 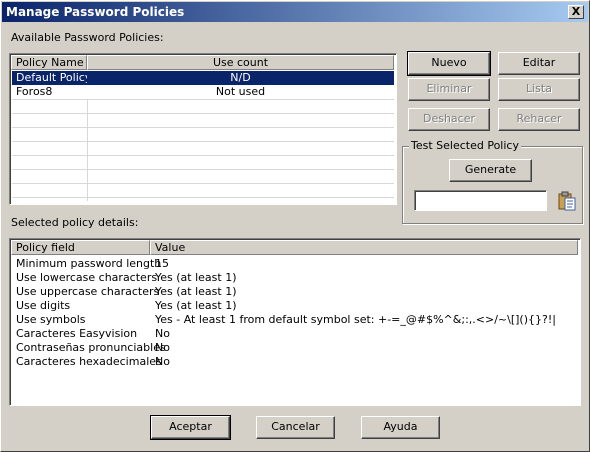 What do you see at coordinates (49, 62) in the screenshot?
I see `column-header-policy-name: Policy Name` at bounding box center [49, 62].